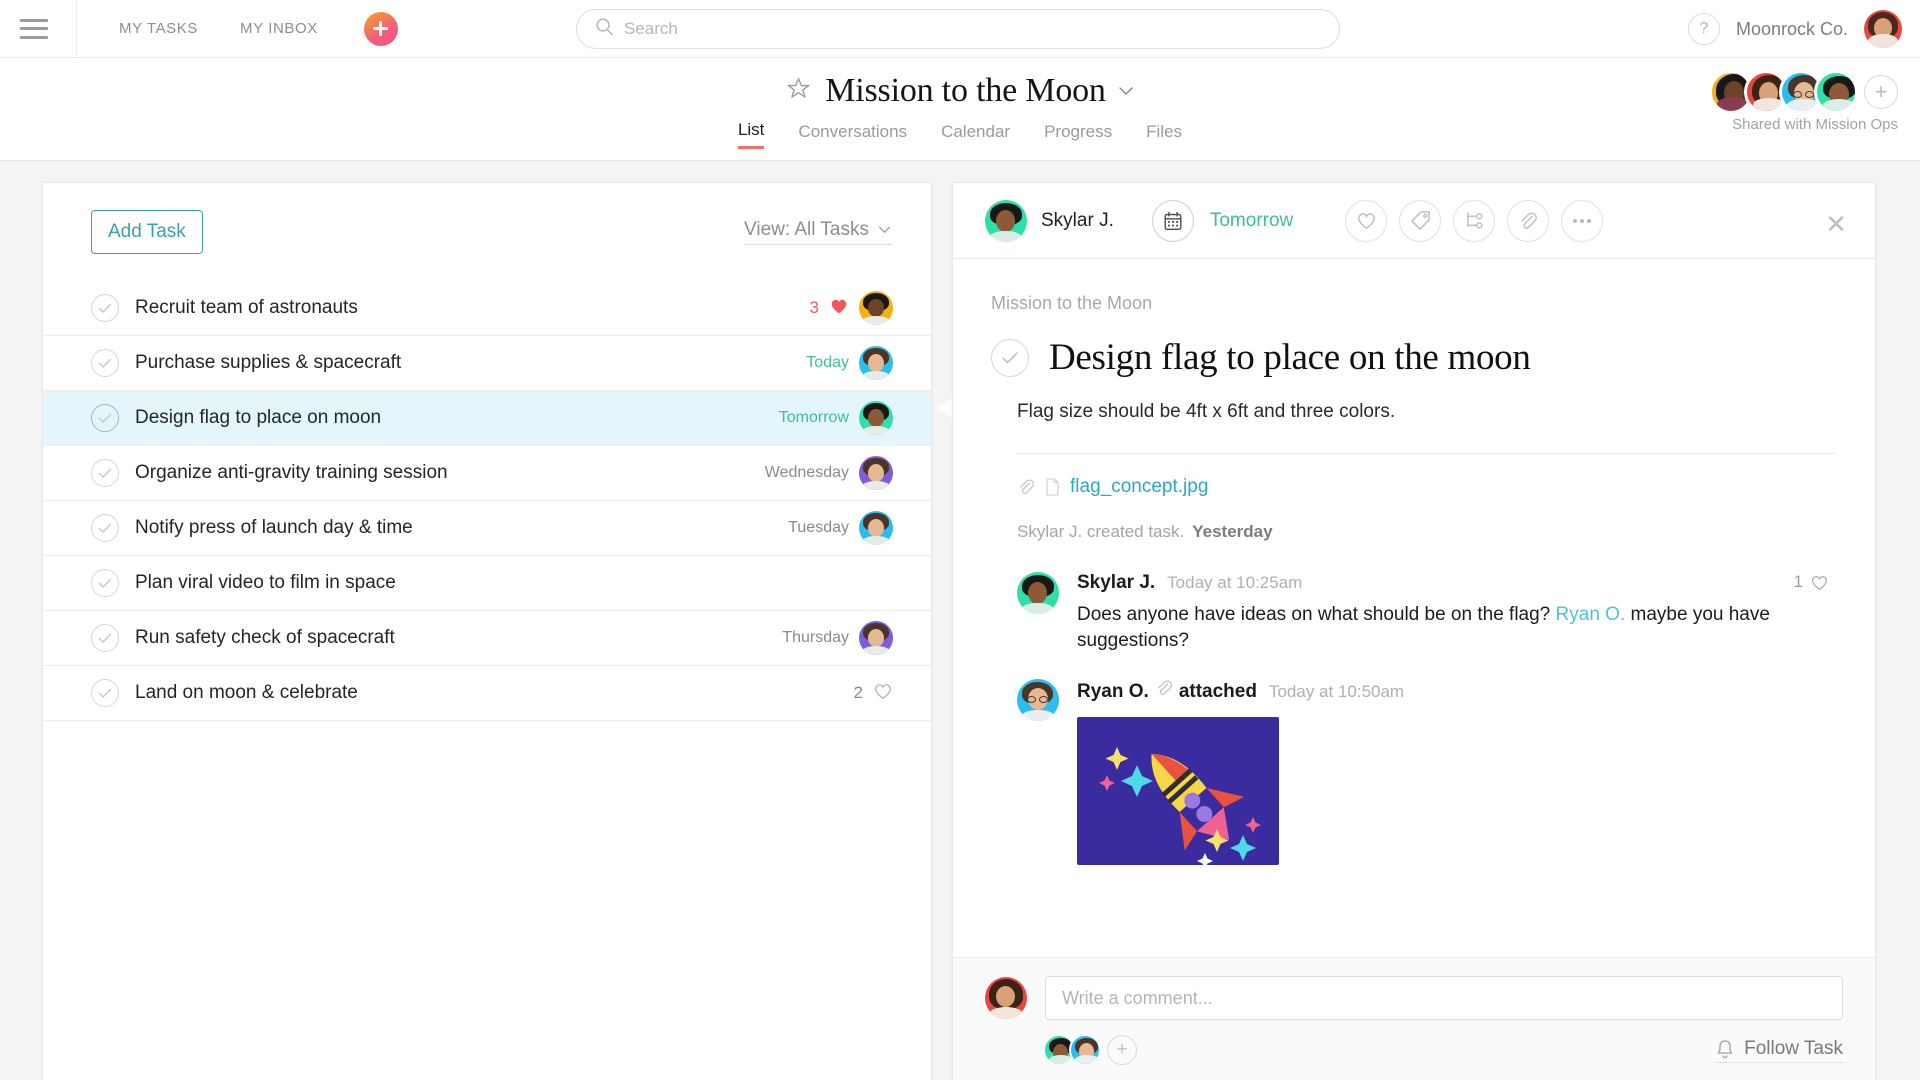  Describe the element at coordinates (814, 418) in the screenshot. I see `task-due-date: Tomorrow` at that location.